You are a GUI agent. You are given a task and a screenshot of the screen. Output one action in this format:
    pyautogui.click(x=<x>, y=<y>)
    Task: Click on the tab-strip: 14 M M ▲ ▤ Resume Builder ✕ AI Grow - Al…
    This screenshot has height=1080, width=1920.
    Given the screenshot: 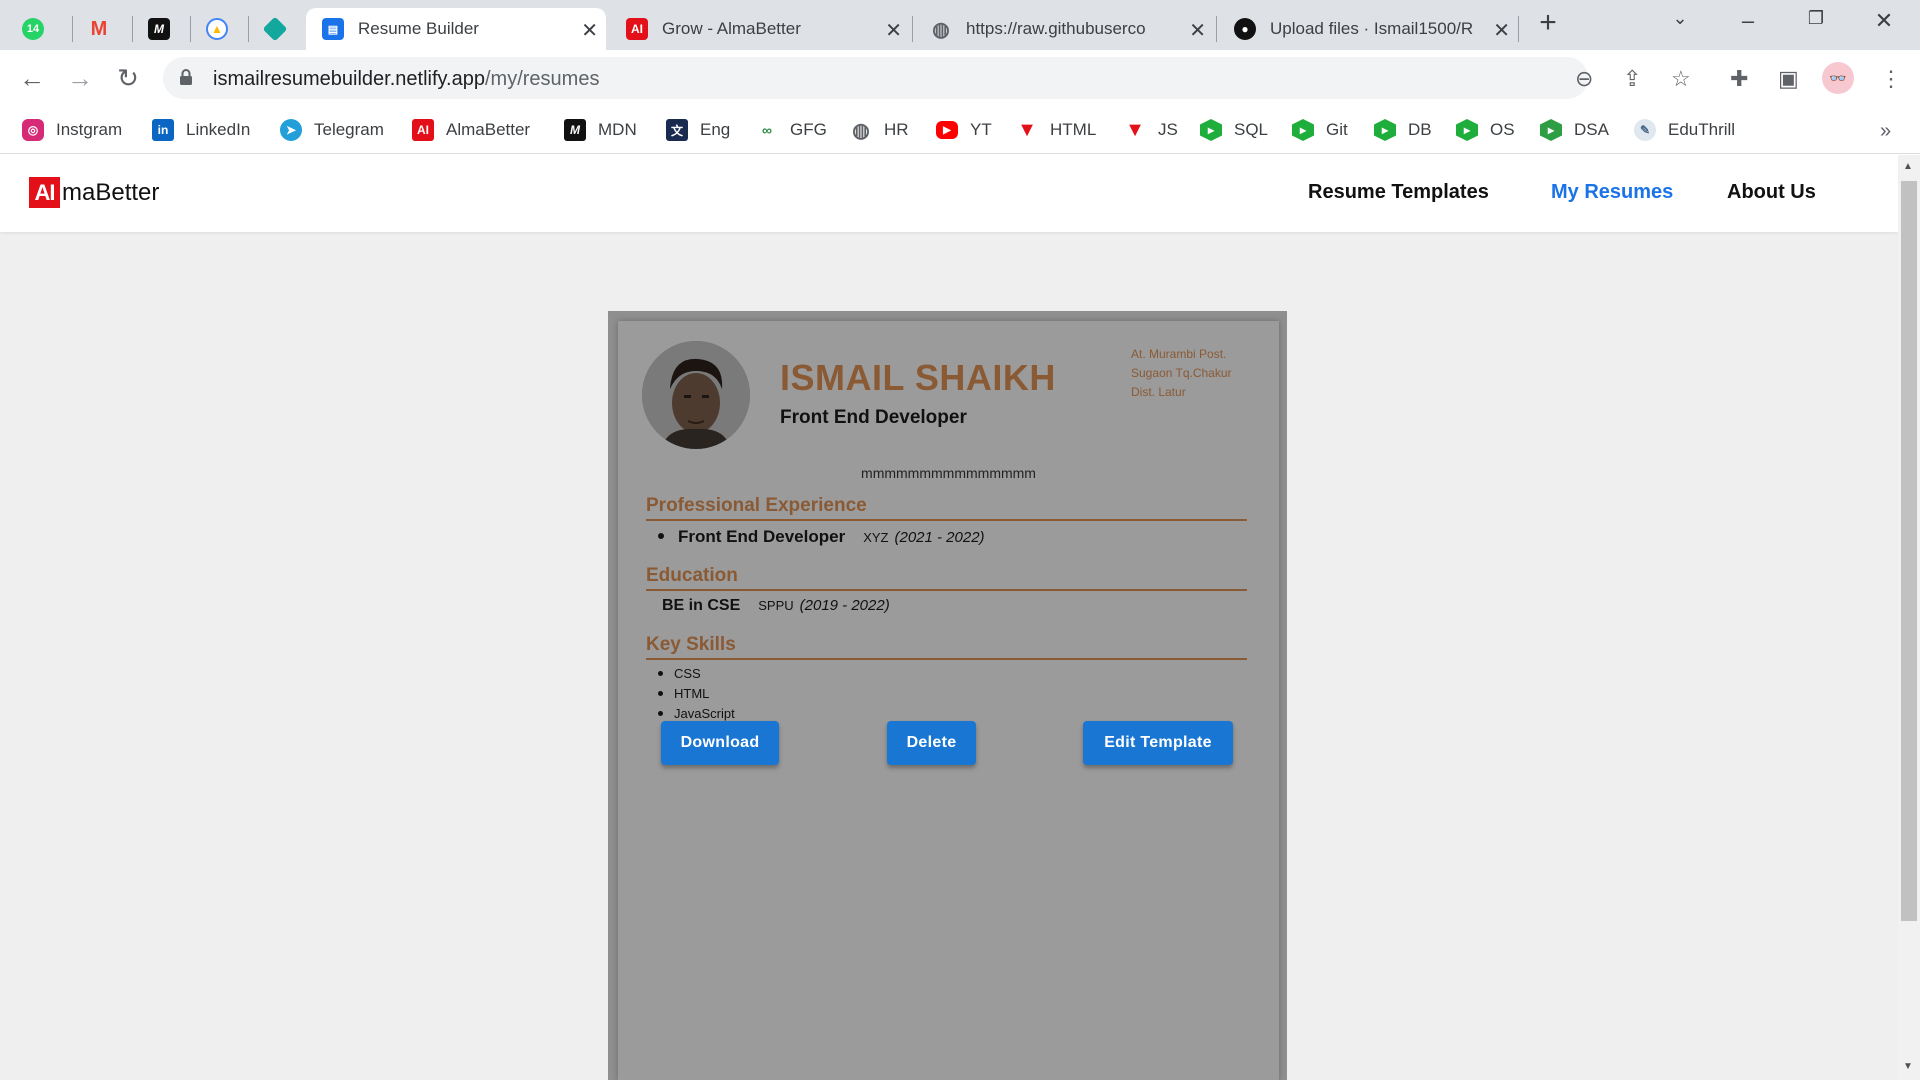 What is the action you would take?
    pyautogui.click(x=960, y=25)
    